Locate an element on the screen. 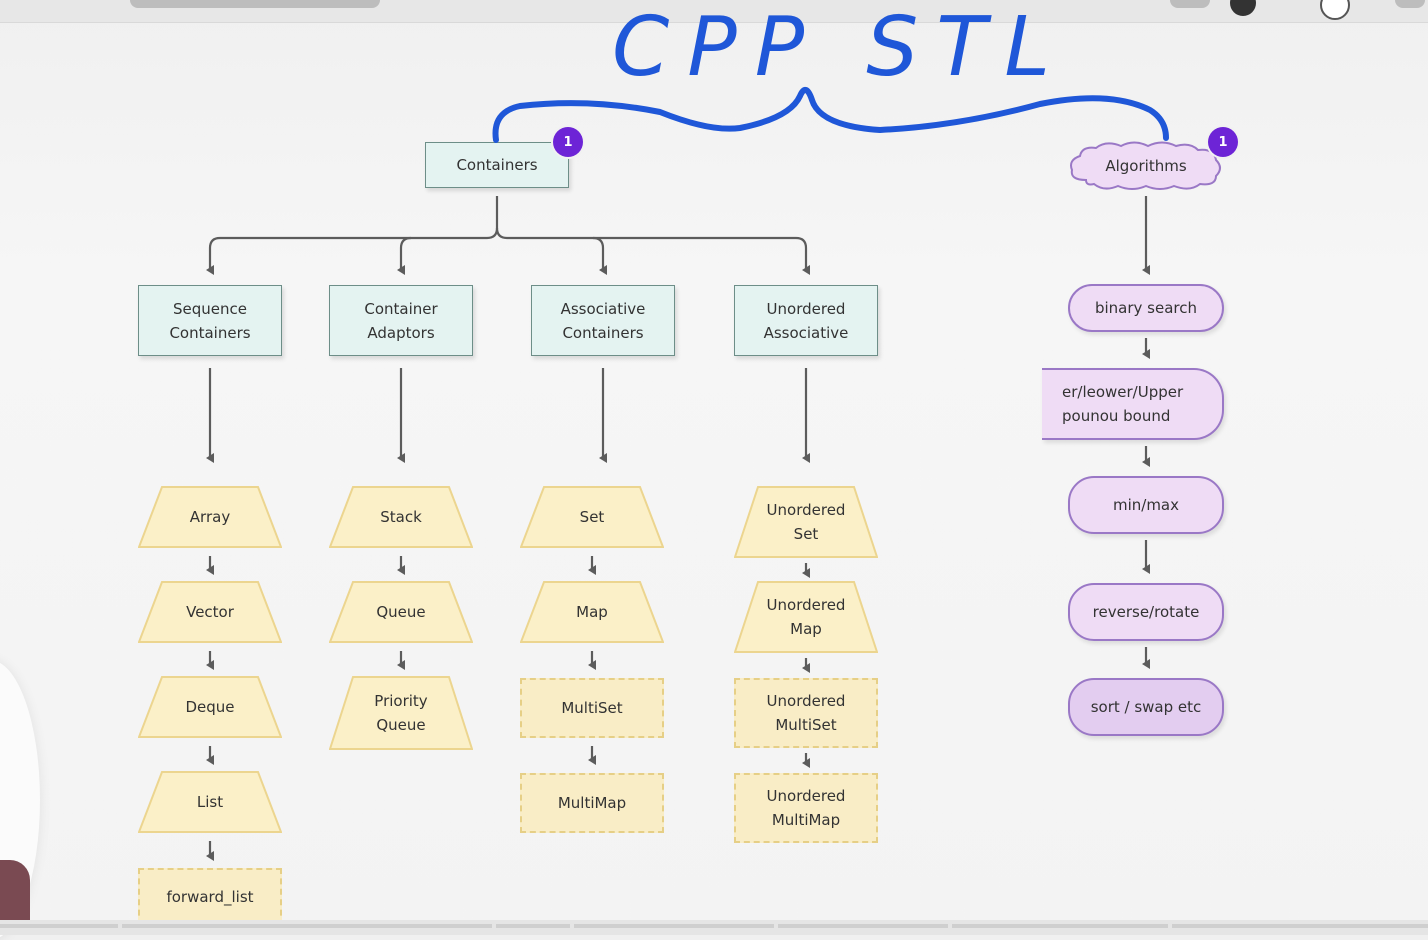 The width and height of the screenshot is (1428, 940). handwritten-brace is located at coordinates (830, 115).